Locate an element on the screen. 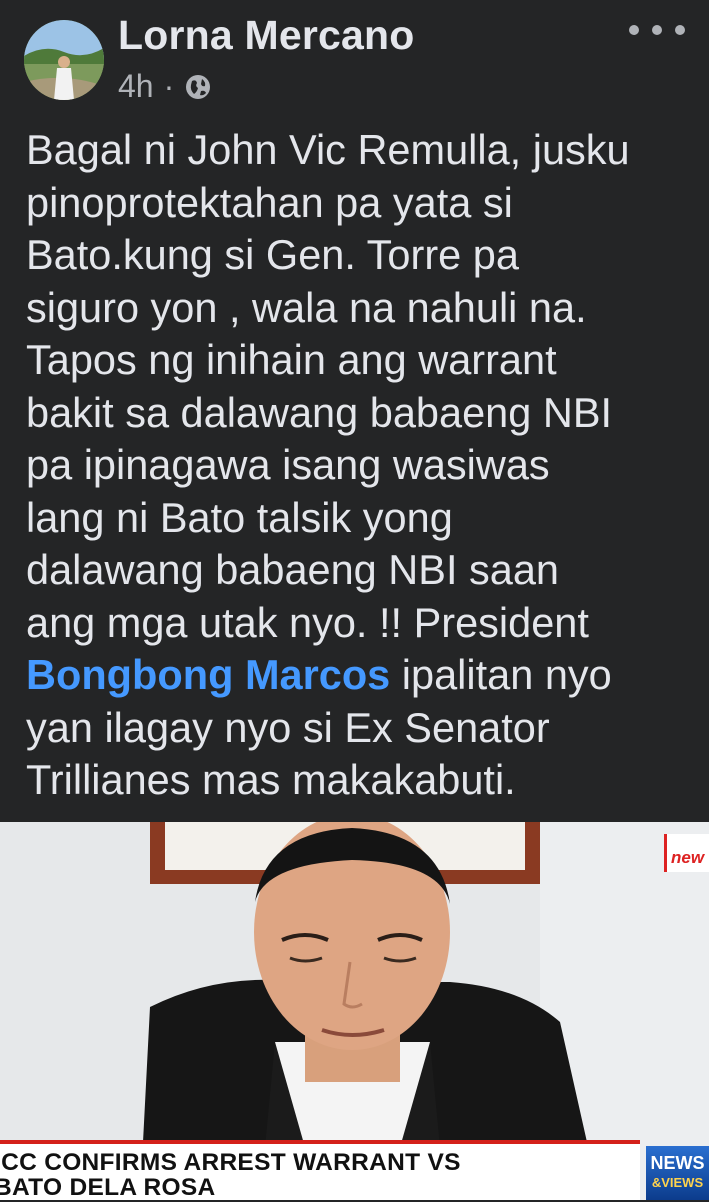 The height and width of the screenshot is (1202, 709). avatar is located at coordinates (64, 60).